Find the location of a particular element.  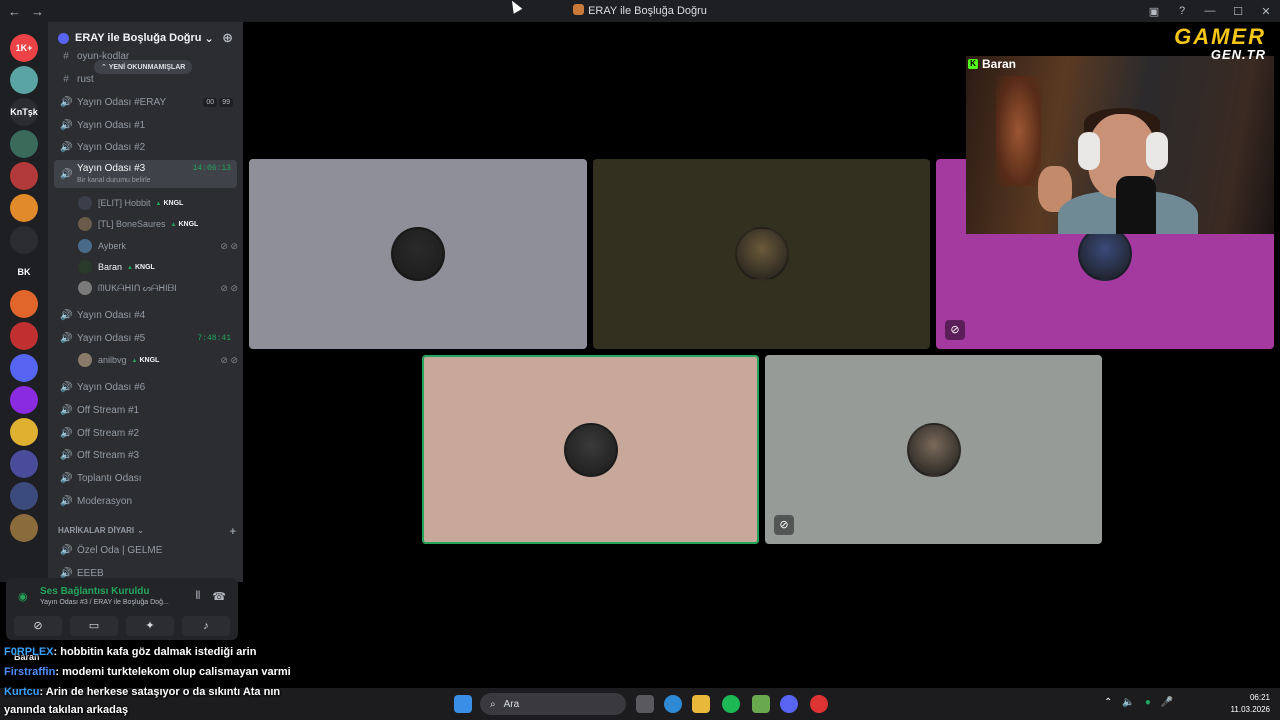

server-icon: 1K+ is located at coordinates (24, 48).